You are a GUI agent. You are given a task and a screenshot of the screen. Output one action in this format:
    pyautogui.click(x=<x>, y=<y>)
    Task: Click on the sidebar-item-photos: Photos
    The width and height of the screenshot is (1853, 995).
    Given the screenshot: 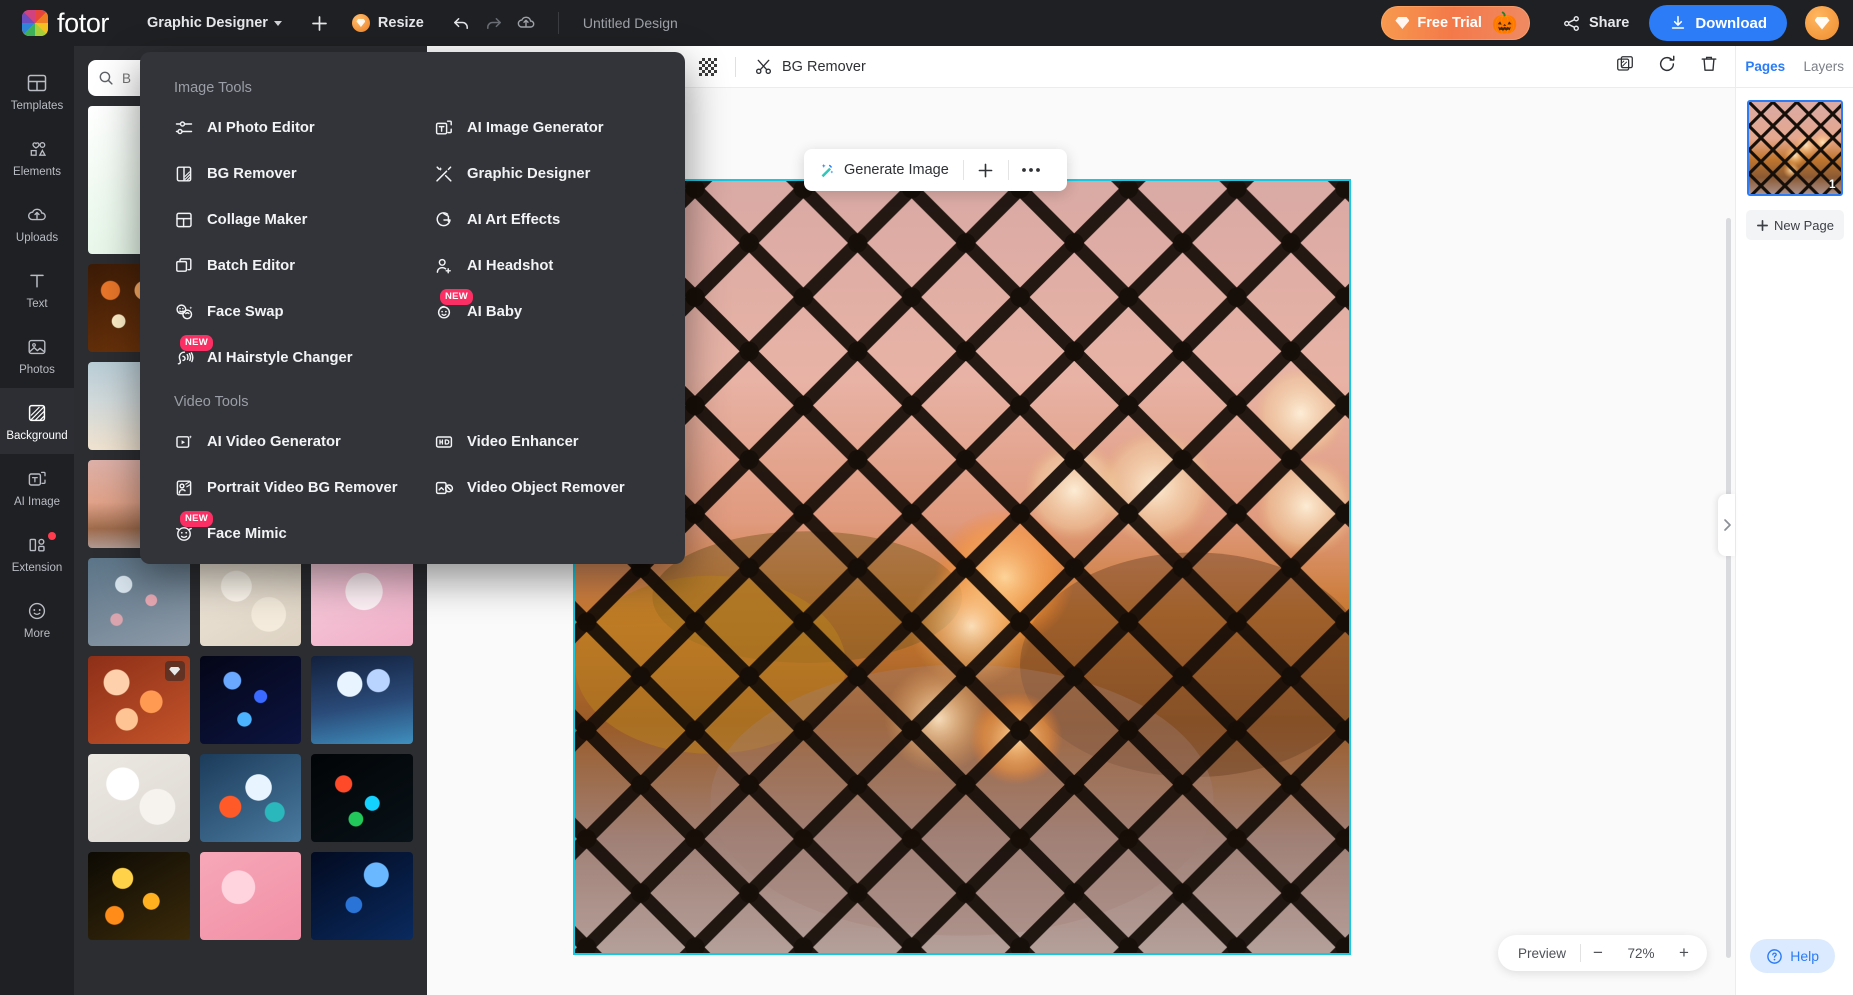 What is the action you would take?
    pyautogui.click(x=37, y=355)
    